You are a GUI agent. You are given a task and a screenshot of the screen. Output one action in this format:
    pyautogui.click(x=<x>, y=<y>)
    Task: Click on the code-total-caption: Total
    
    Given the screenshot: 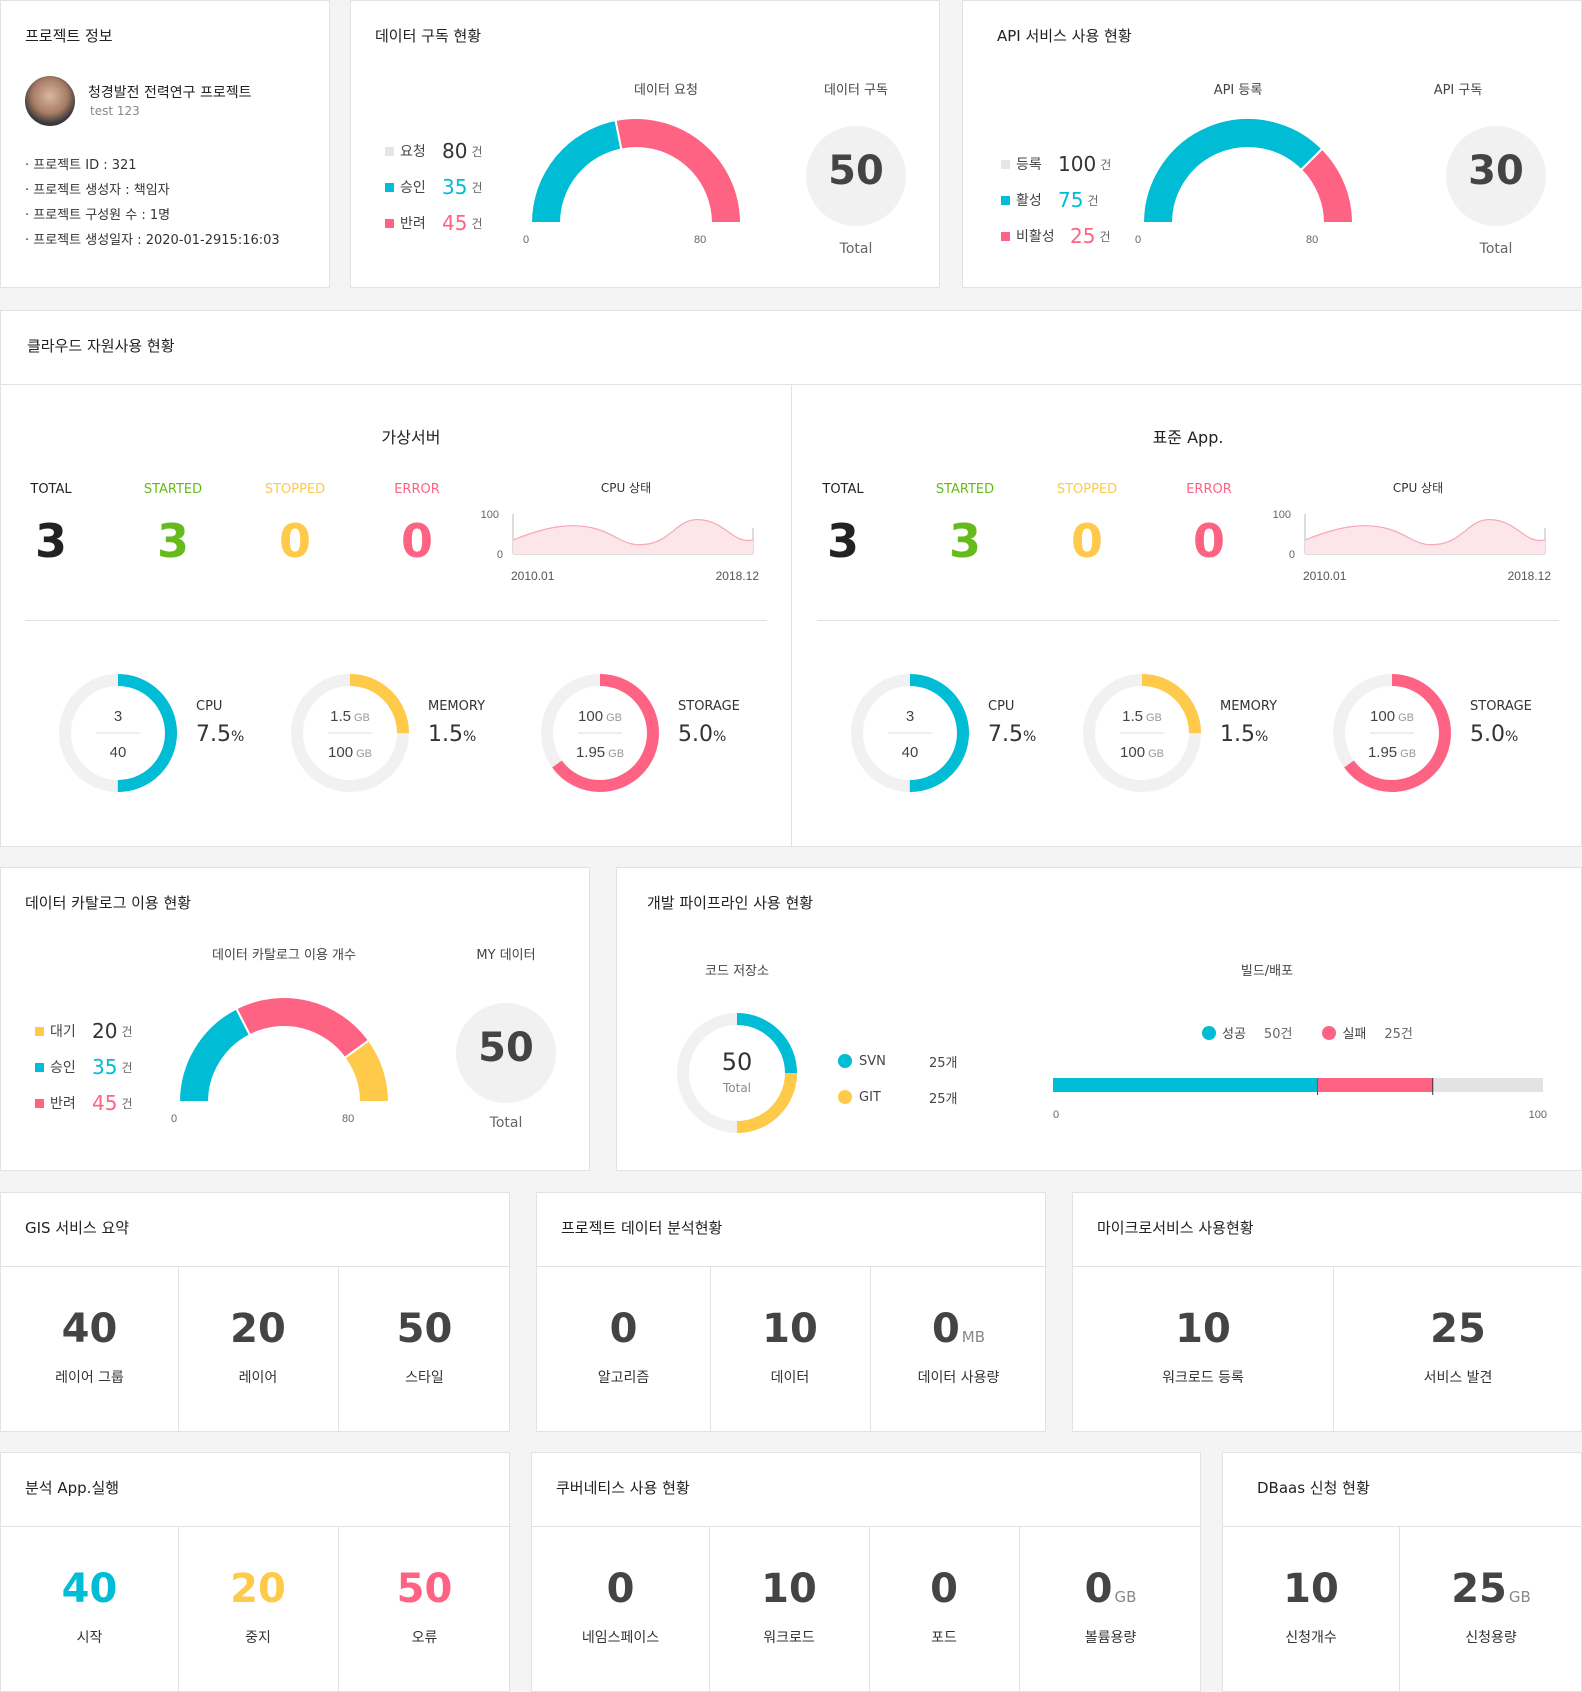 What is the action you would take?
    pyautogui.click(x=737, y=1088)
    